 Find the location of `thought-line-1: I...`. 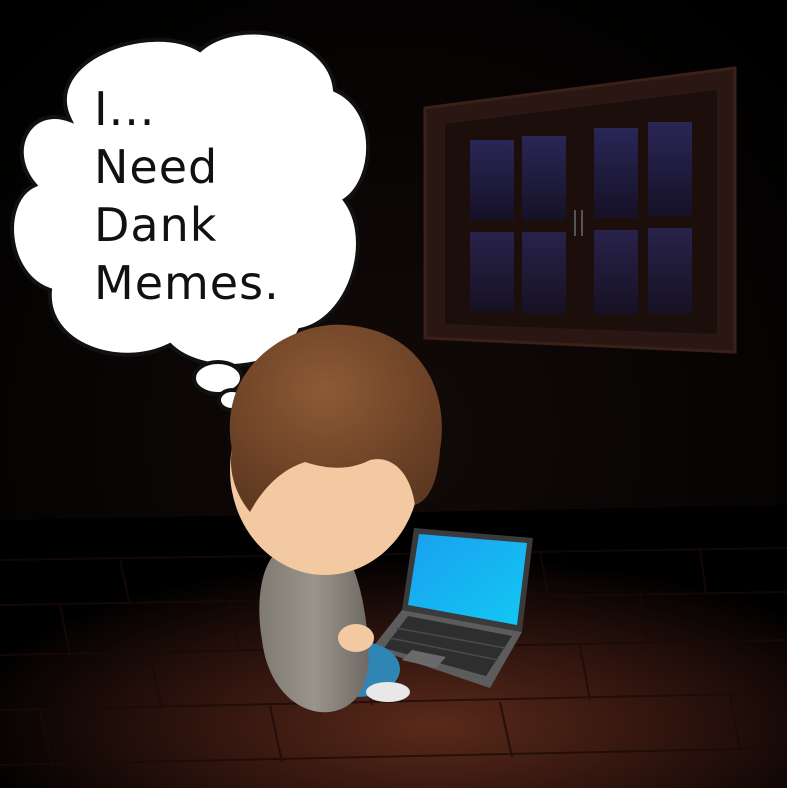

thought-line-1: I... is located at coordinates (125, 109).